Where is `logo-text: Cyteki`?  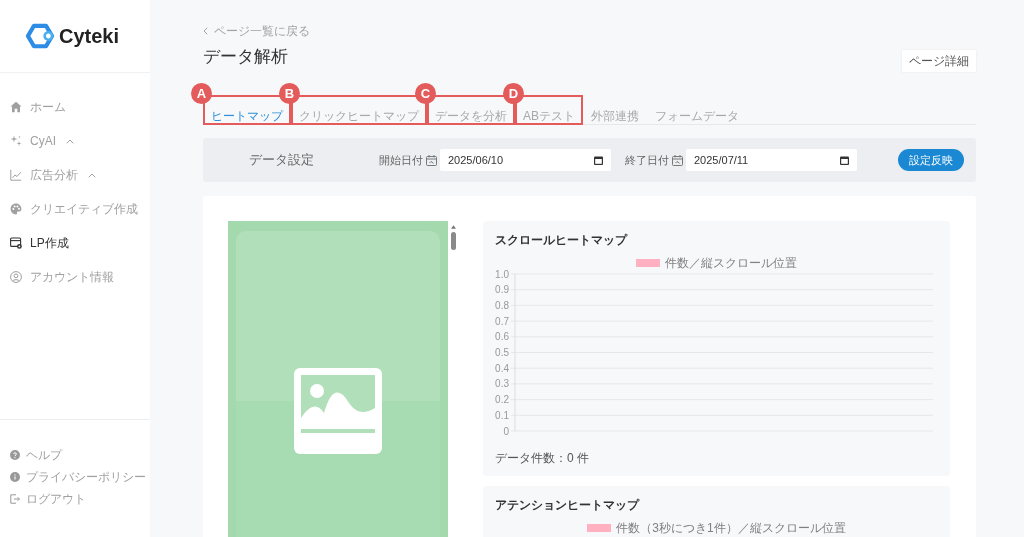 logo-text: Cyteki is located at coordinates (89, 36).